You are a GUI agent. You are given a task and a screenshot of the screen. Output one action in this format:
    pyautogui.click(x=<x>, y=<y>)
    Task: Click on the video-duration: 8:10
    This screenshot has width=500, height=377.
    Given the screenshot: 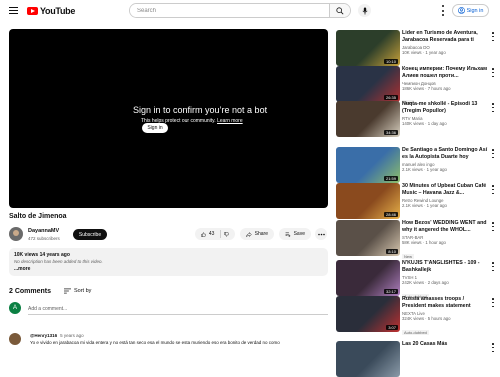 What is the action you would take?
    pyautogui.click(x=392, y=251)
    